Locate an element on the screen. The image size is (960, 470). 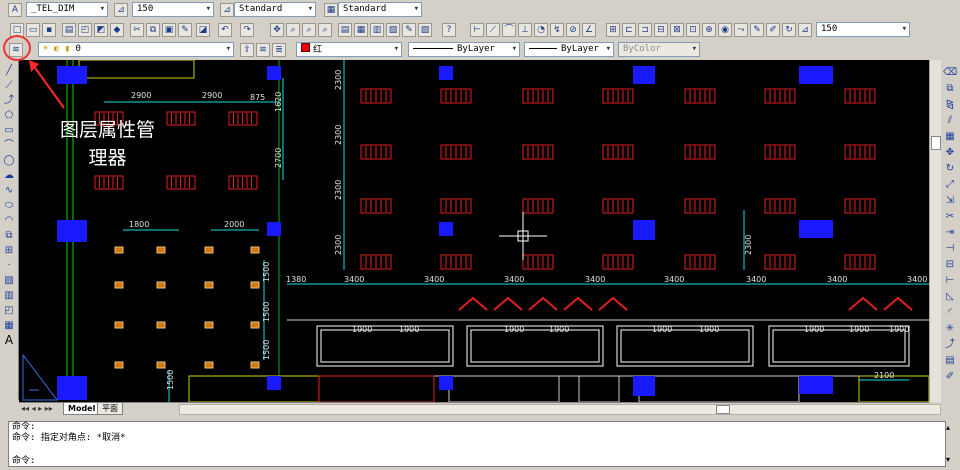
erase-icon: ⌫ is located at coordinates (950, 72).